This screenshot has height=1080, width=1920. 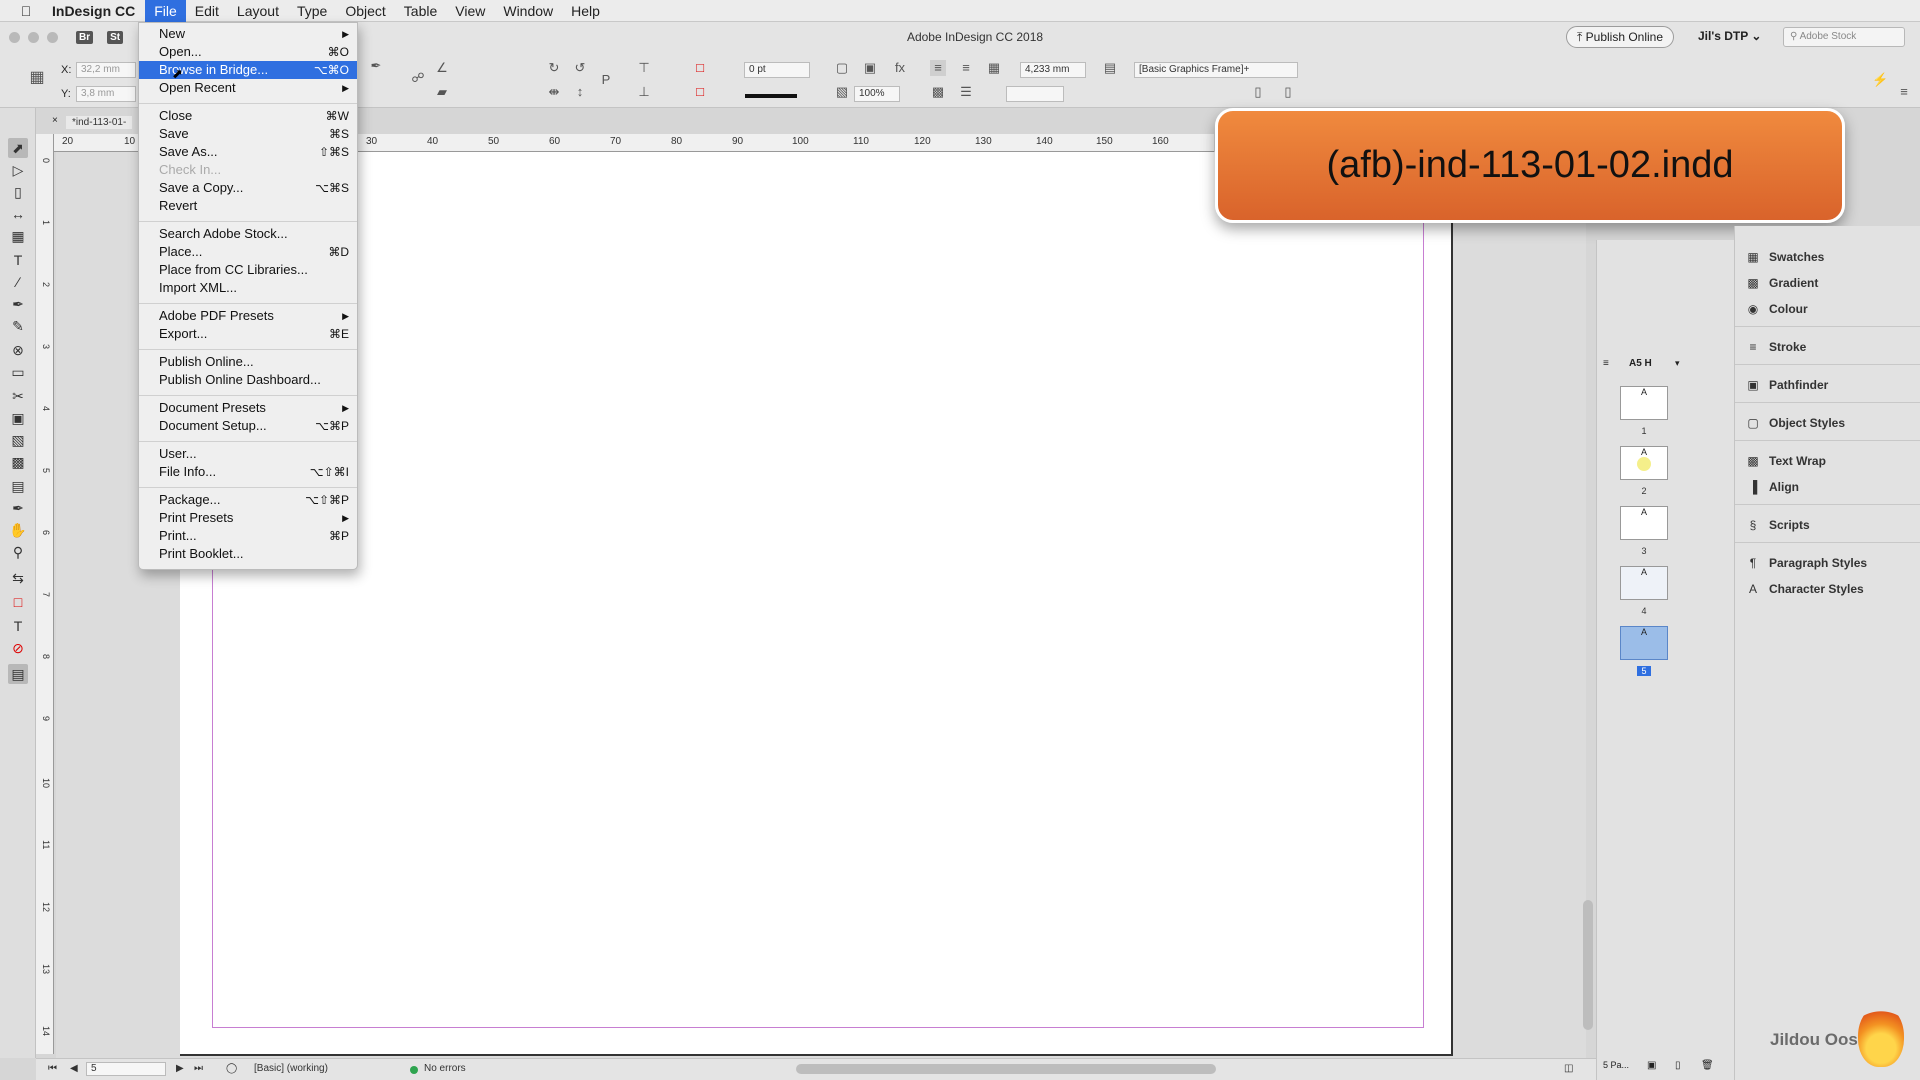 What do you see at coordinates (18, 674) in the screenshot?
I see `screen-mode-icon: ▤` at bounding box center [18, 674].